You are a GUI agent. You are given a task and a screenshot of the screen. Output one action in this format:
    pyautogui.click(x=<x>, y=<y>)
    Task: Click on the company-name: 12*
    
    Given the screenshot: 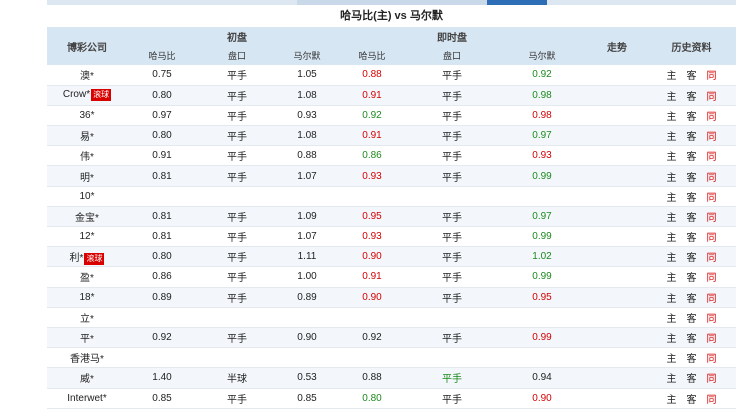 What is the action you would take?
    pyautogui.click(x=86, y=236)
    